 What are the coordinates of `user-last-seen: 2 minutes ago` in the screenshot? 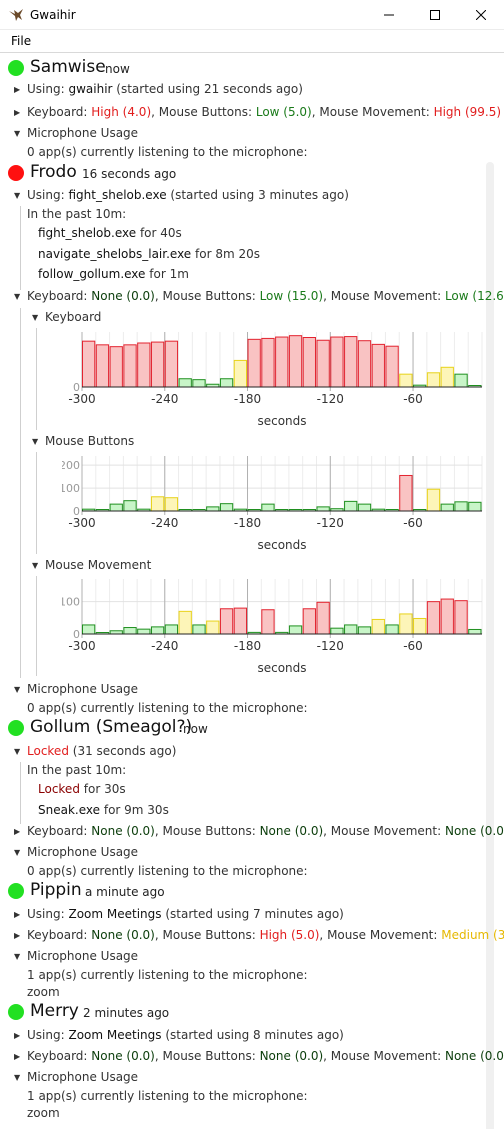 It's located at (126, 1013).